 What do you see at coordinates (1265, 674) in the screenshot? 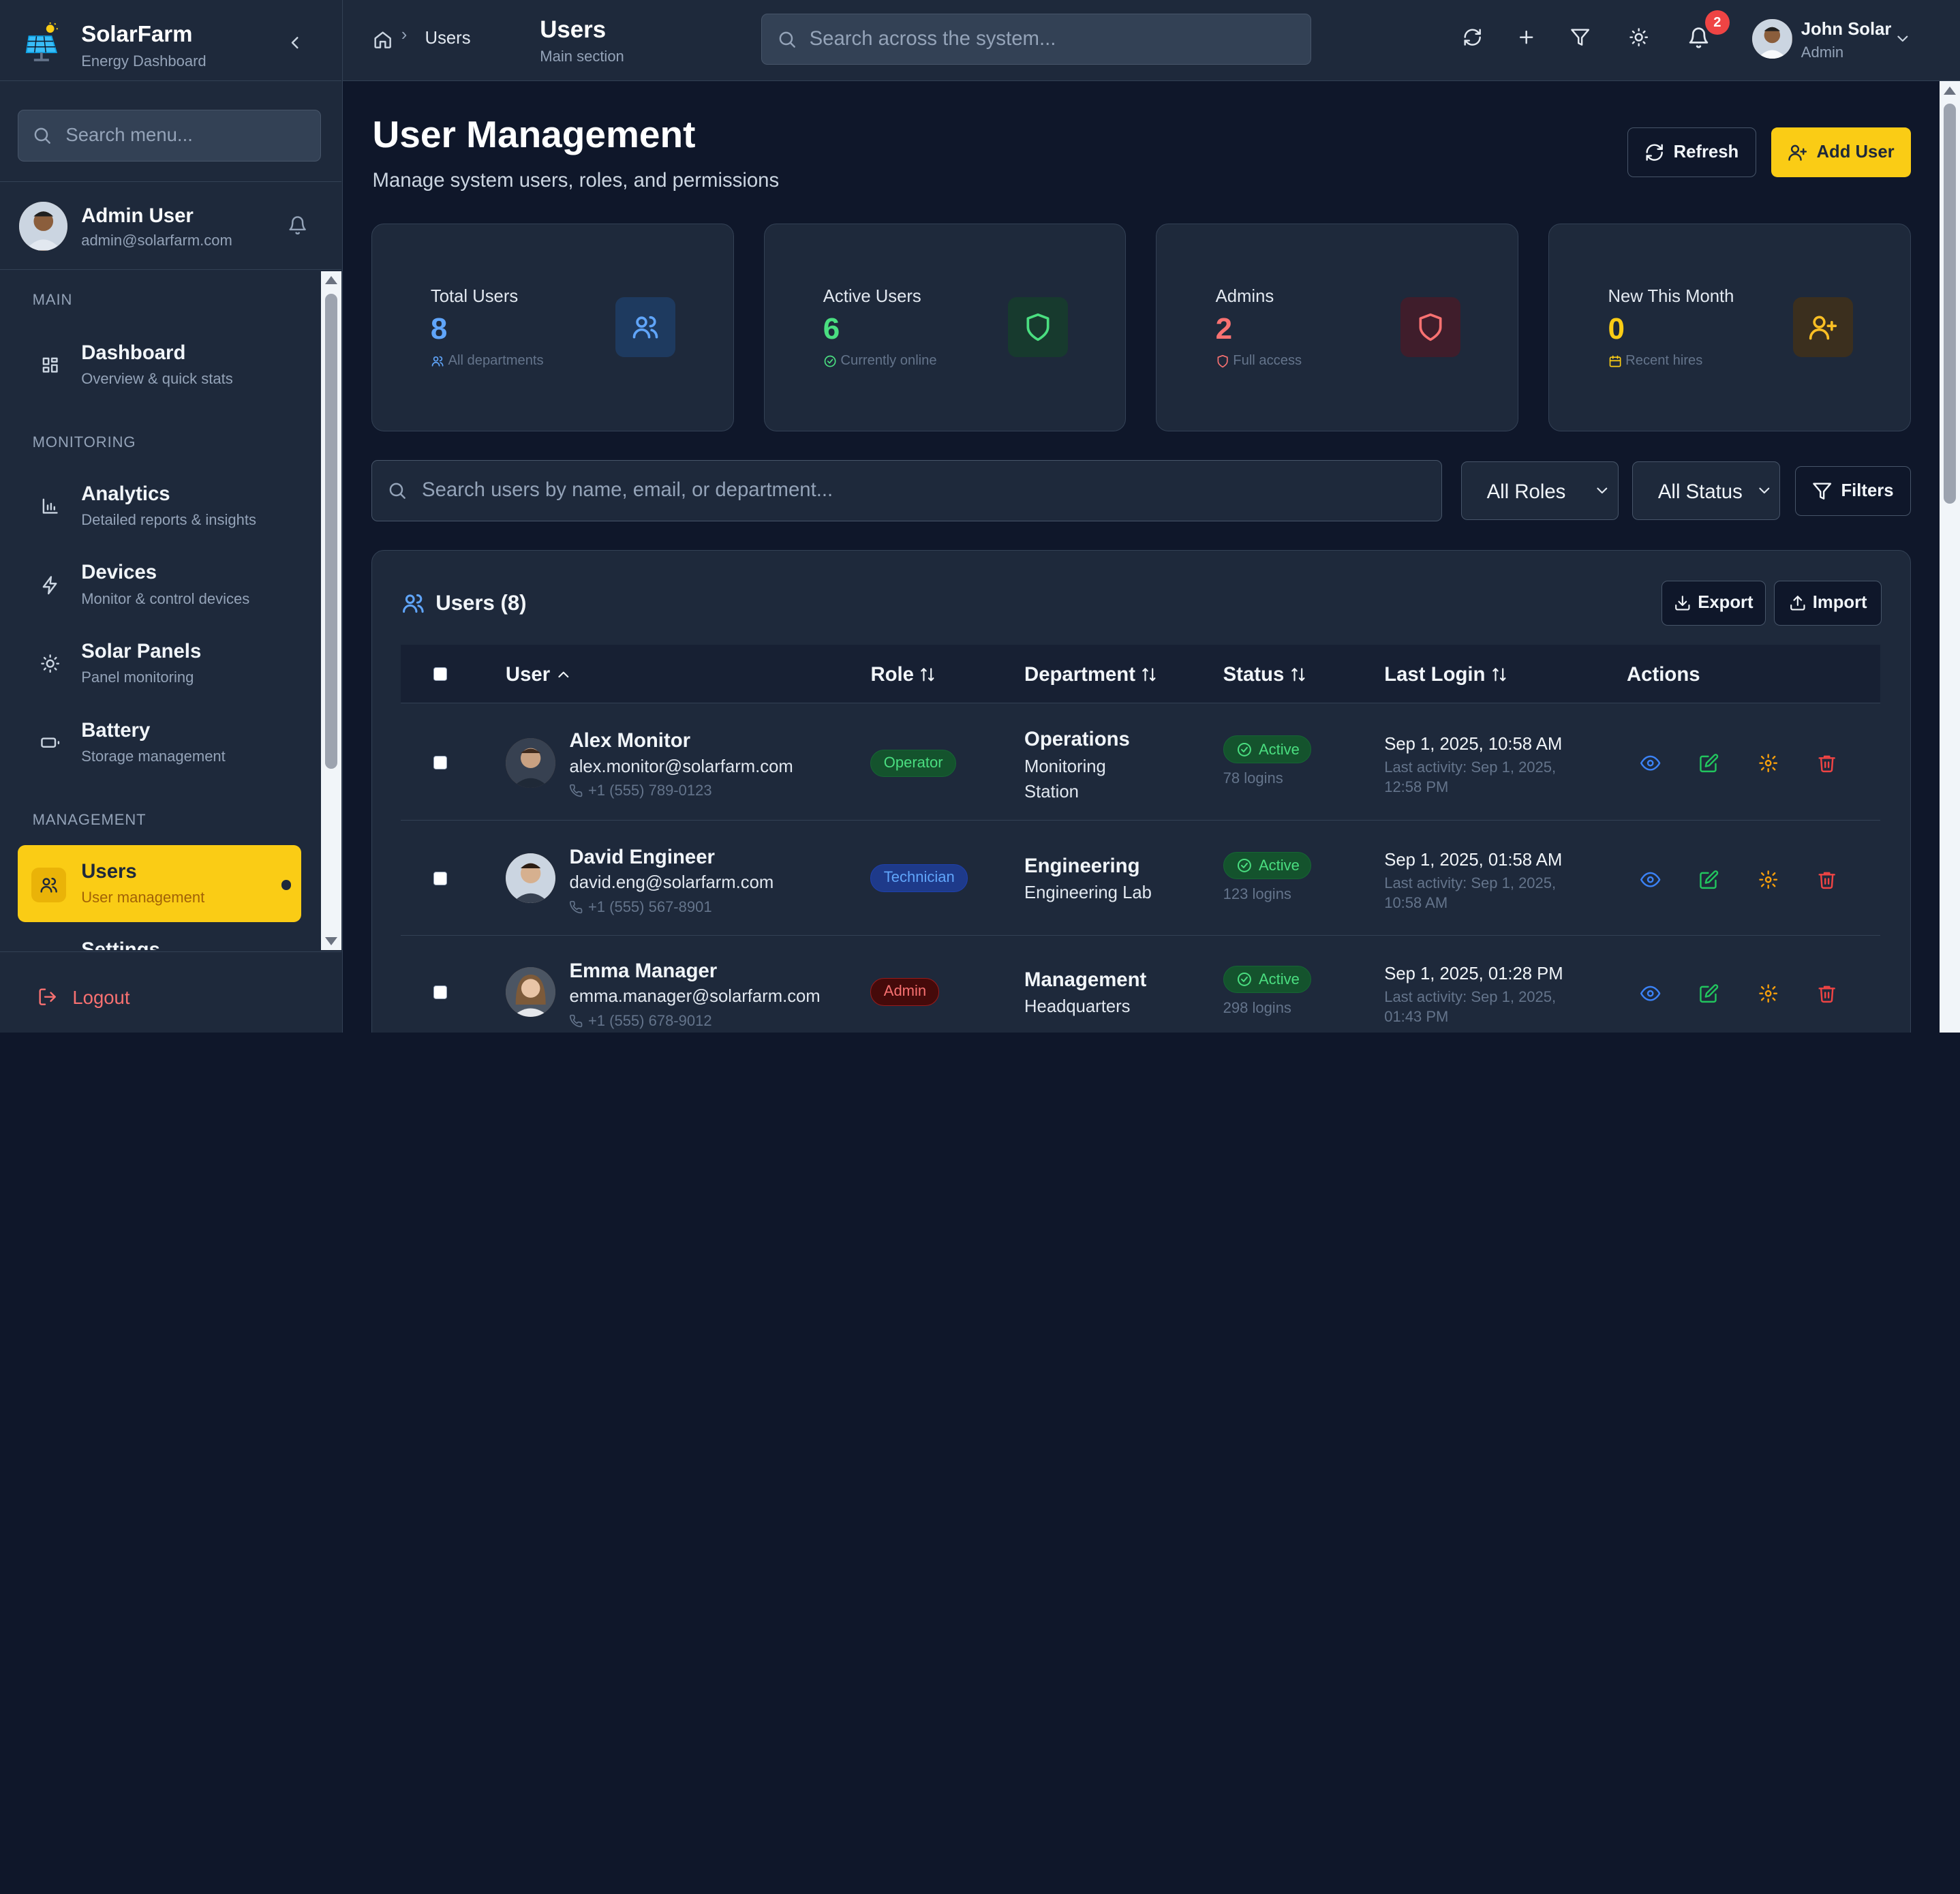
I see `column-header-status: Status` at bounding box center [1265, 674].